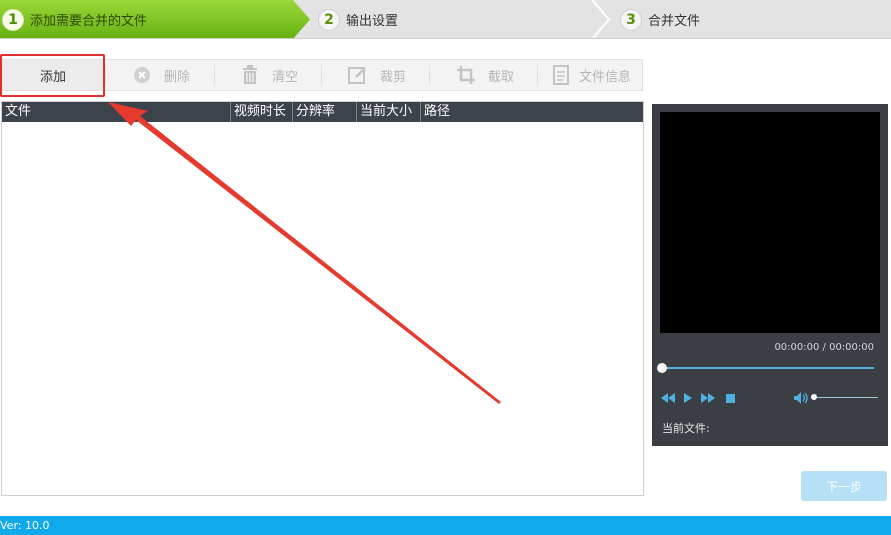 Image resolution: width=891 pixels, height=535 pixels. I want to click on step-2: 2 输出设置, so click(460, 19).